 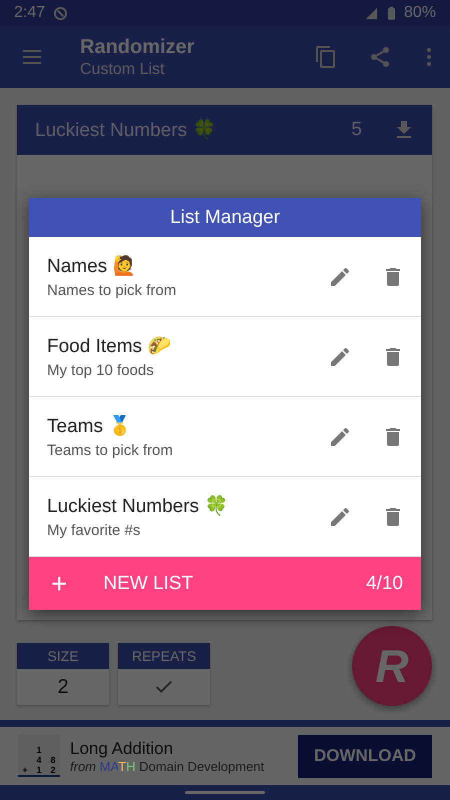 I want to click on app-icon: 1 4 8 + 1 2, so click(x=39, y=756).